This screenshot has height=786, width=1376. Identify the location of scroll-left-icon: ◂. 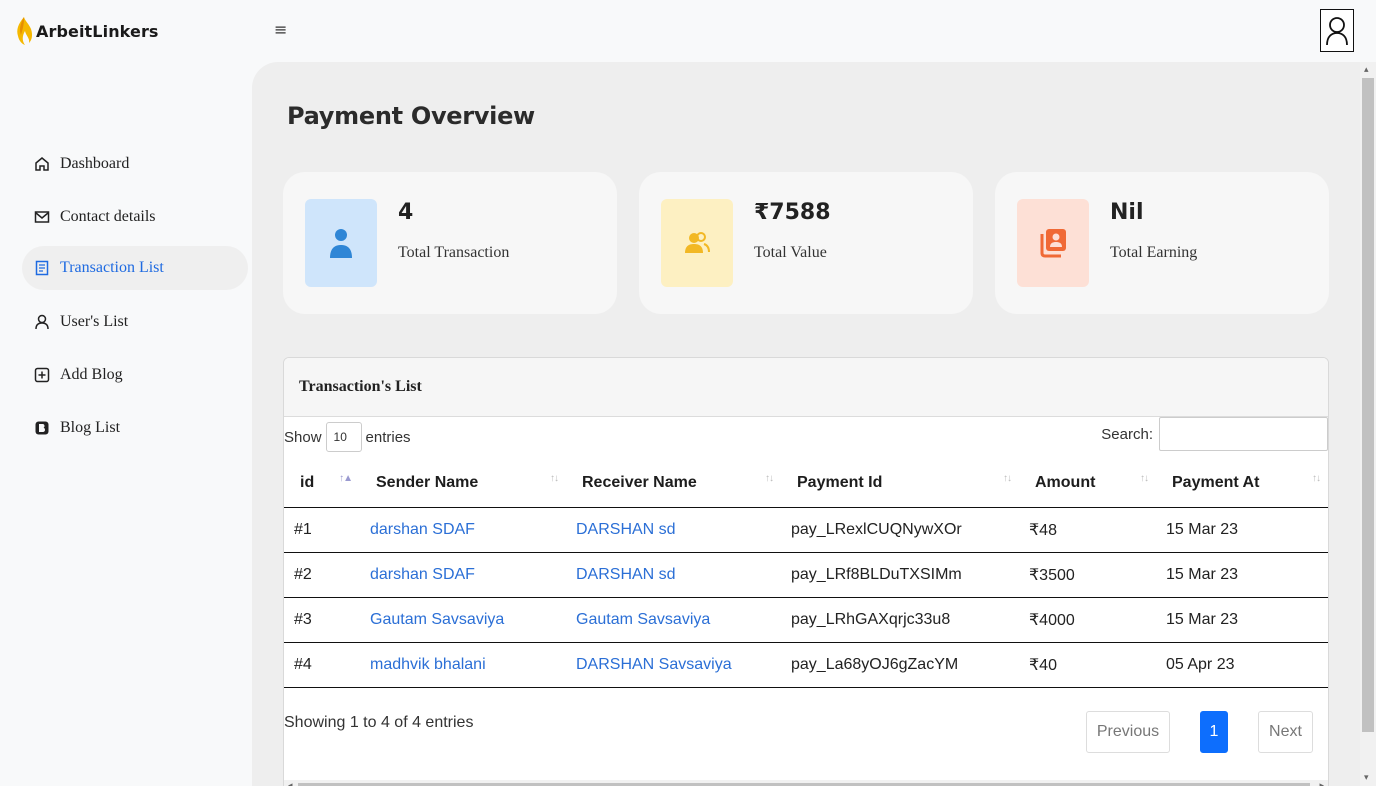
(290, 783).